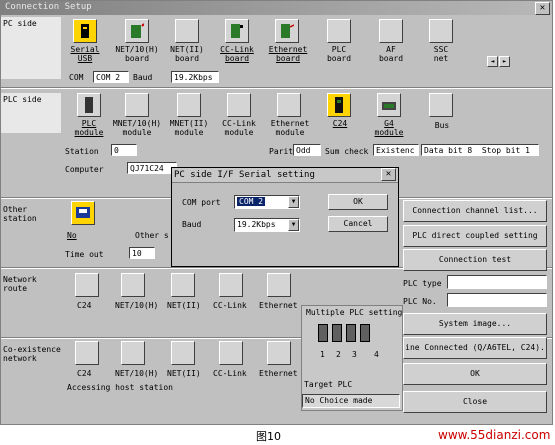 This screenshot has height=445, width=555. What do you see at coordinates (475, 348) in the screenshot?
I see `line-connected-button: ine Connected (Q/A6TEL, C24).` at bounding box center [475, 348].